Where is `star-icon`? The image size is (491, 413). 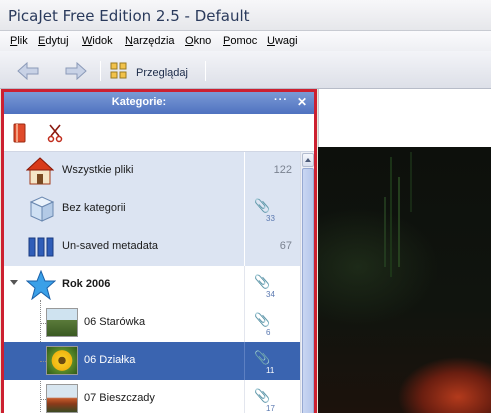
star-icon is located at coordinates (41, 285).